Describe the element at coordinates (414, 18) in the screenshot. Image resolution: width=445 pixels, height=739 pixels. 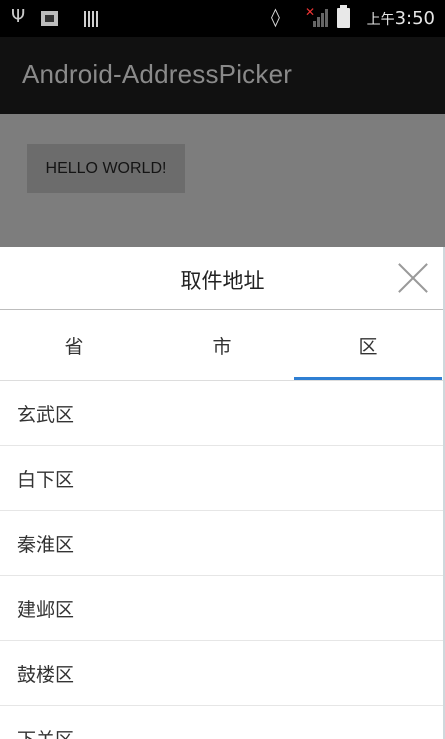
I see `clock-time: 3:50` at that location.